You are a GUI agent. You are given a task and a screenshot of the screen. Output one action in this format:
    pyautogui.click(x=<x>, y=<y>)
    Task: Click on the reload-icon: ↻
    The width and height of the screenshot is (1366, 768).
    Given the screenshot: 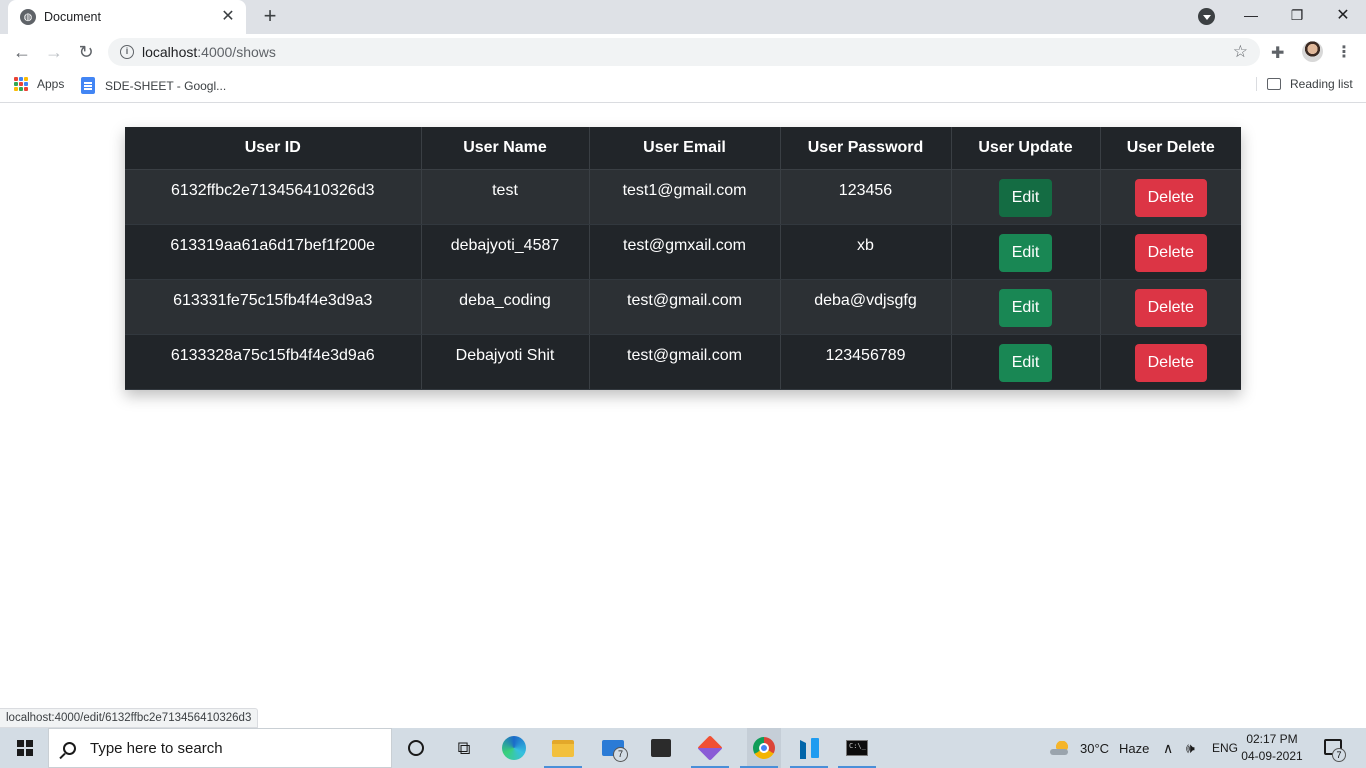 What is the action you would take?
    pyautogui.click(x=86, y=52)
    